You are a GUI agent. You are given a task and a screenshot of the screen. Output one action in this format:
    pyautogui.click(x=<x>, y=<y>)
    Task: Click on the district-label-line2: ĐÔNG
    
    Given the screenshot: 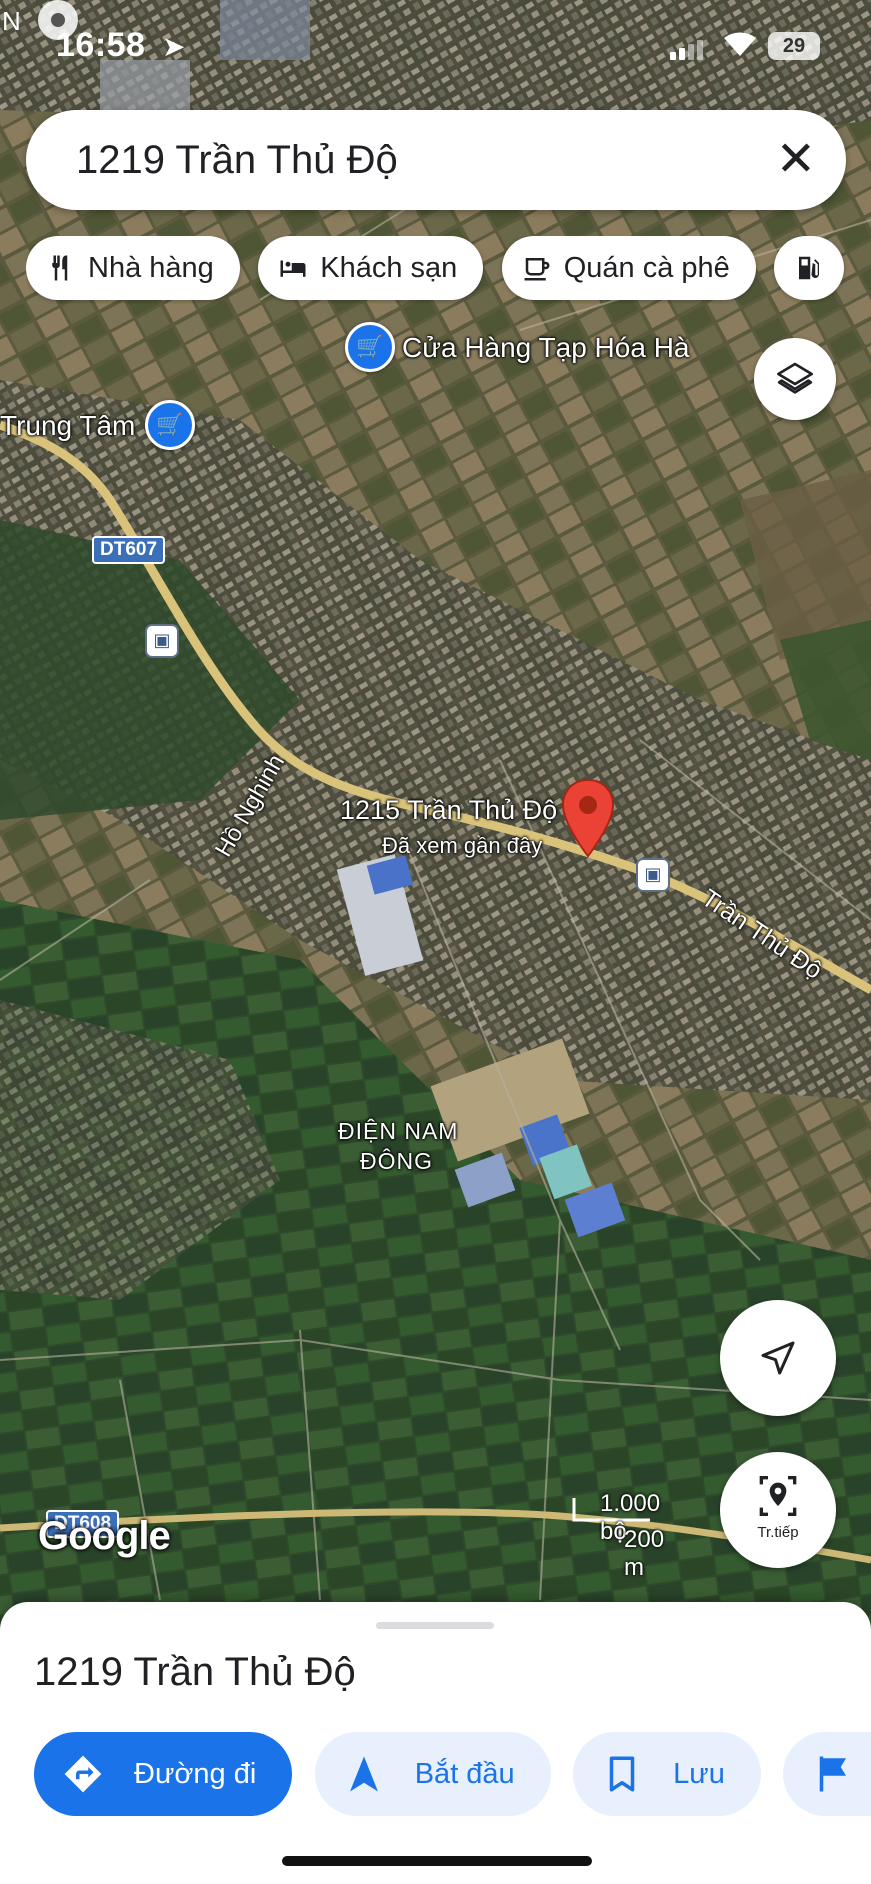 What is the action you would take?
    pyautogui.click(x=396, y=1161)
    